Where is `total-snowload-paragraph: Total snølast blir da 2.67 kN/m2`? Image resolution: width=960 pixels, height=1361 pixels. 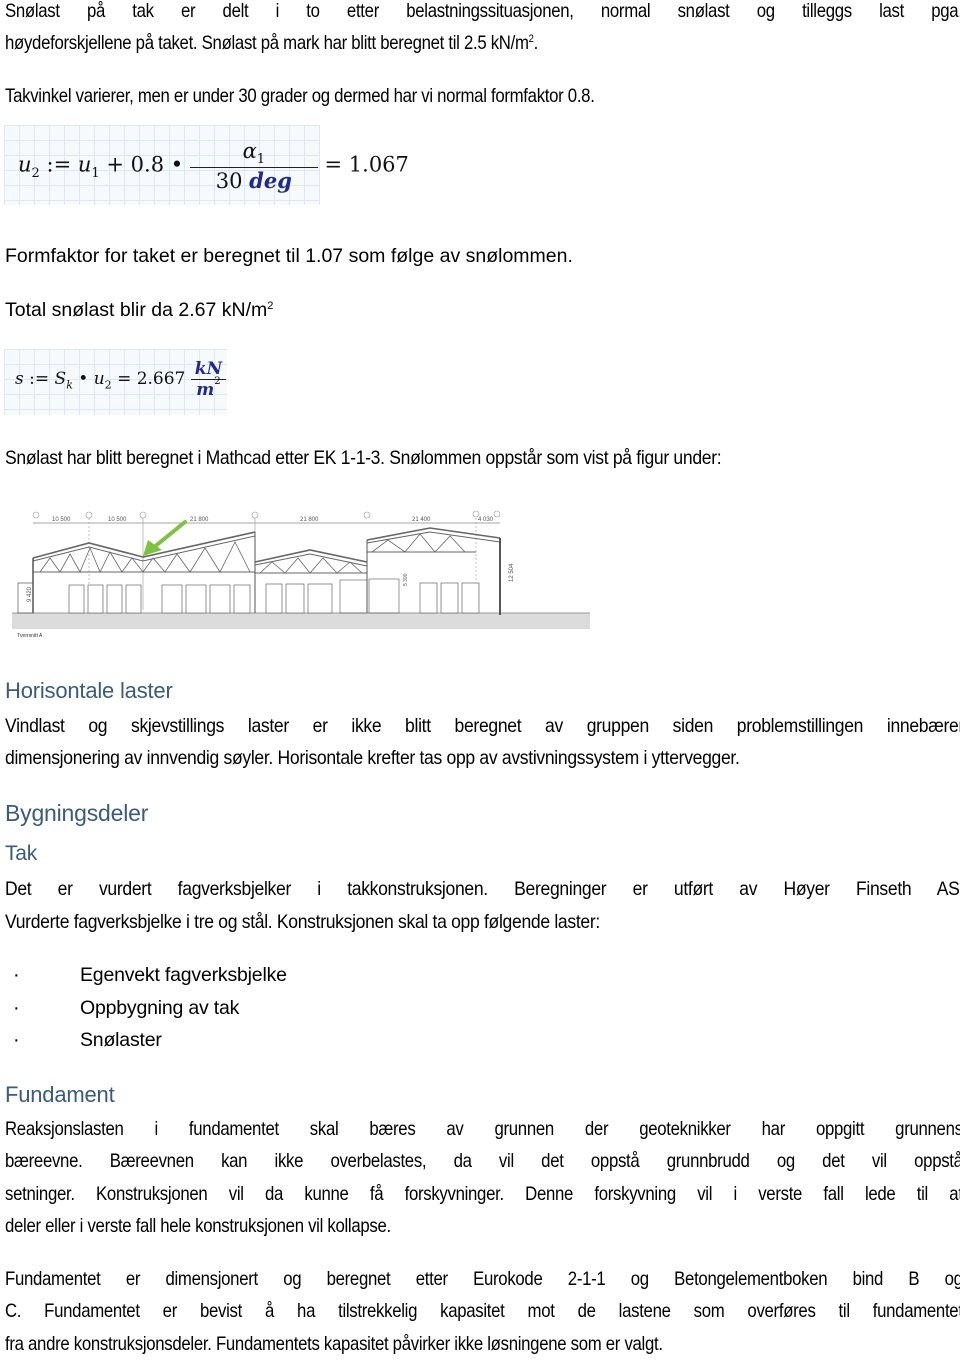 total-snowload-paragraph: Total snølast blir da 2.67 kN/m2 is located at coordinates (480, 310).